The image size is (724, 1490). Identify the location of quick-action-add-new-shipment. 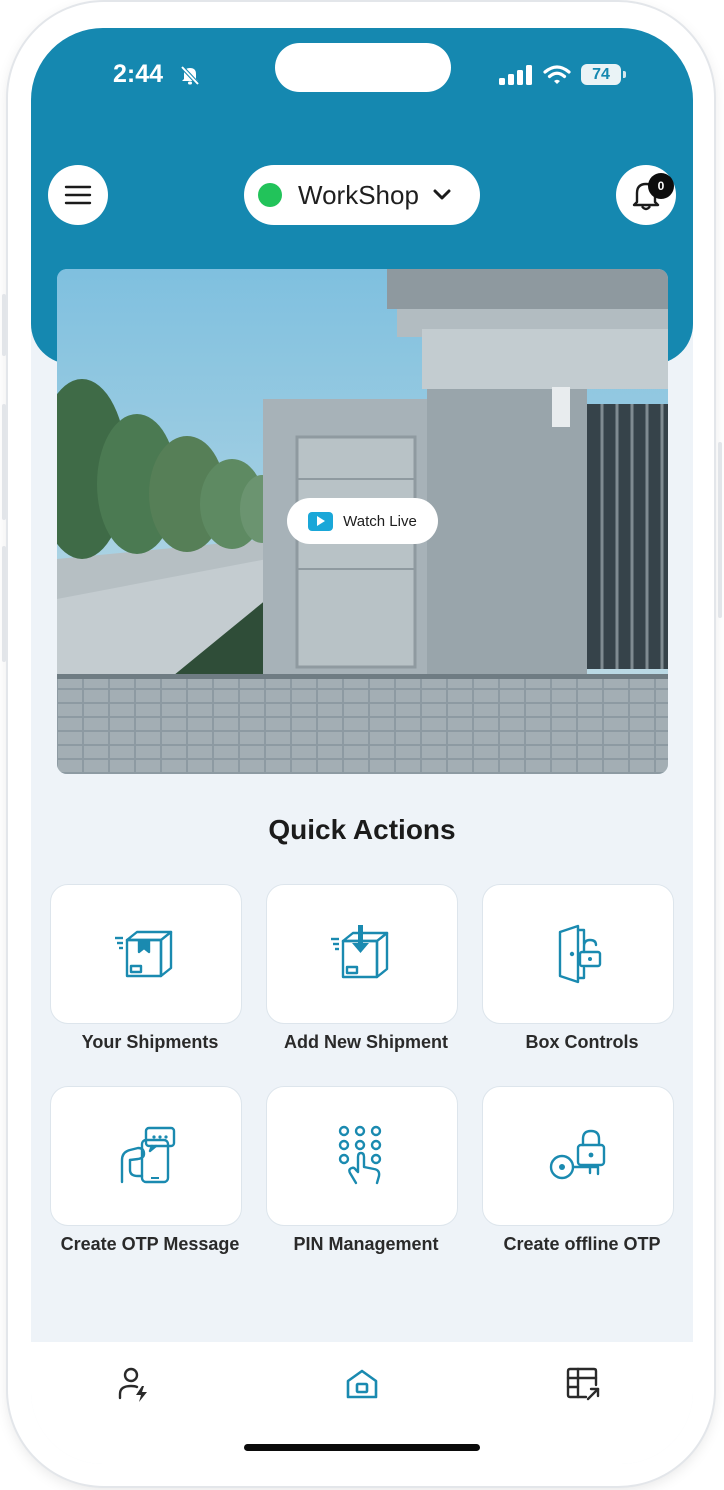
(362, 954).